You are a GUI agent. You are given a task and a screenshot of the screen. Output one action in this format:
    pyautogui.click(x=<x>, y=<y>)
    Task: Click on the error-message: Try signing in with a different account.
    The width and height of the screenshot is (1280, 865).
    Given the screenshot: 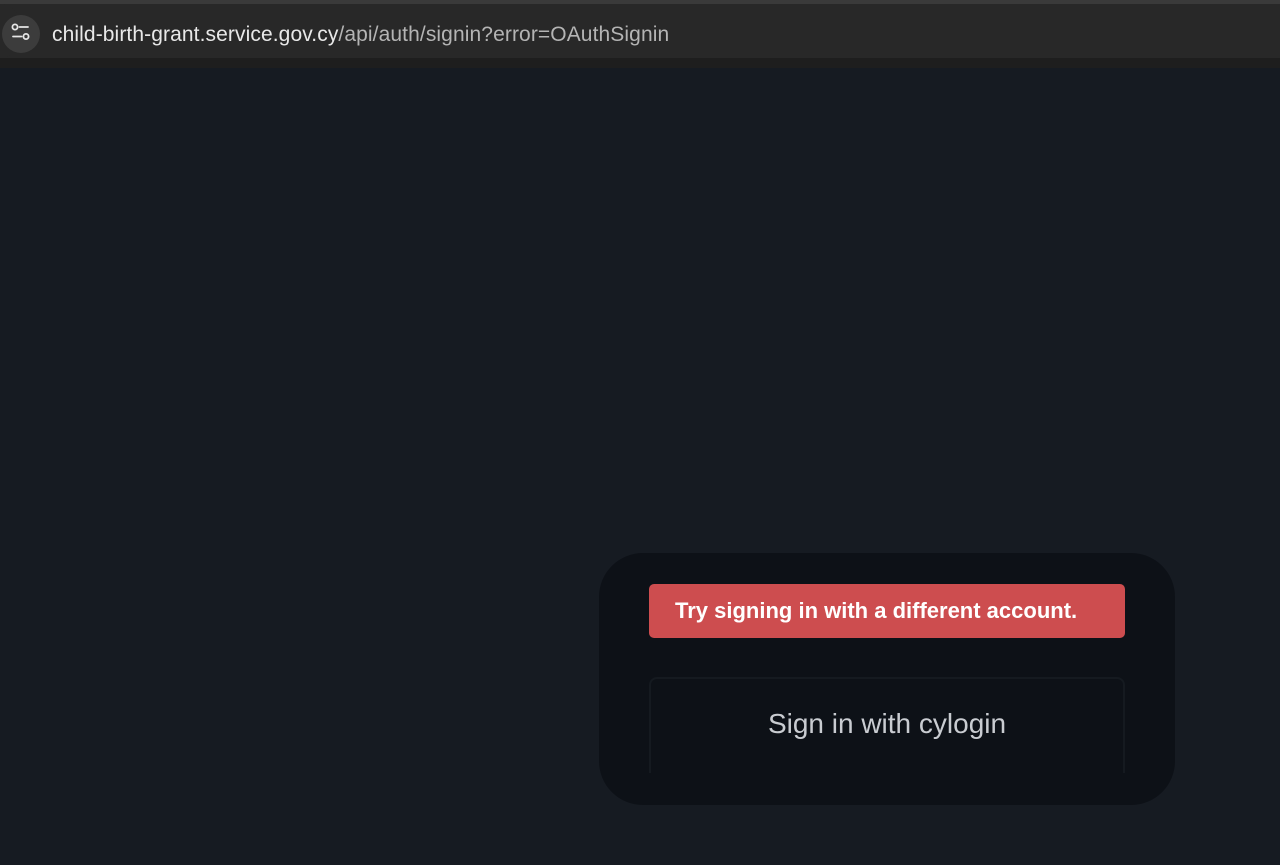 What is the action you would take?
    pyautogui.click(x=876, y=610)
    